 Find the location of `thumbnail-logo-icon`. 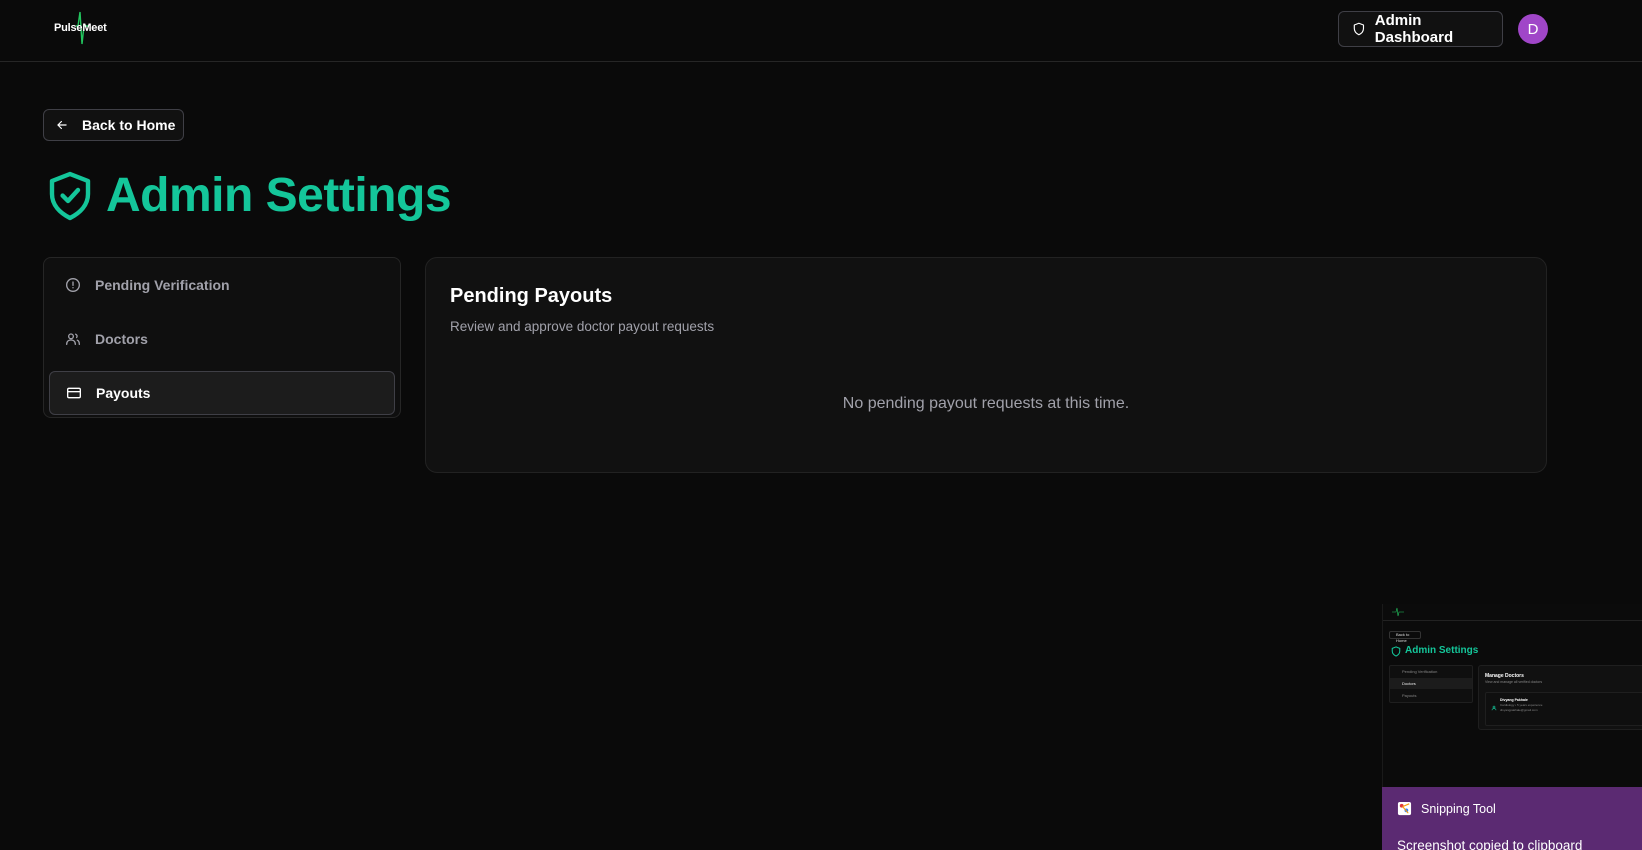

thumbnail-logo-icon is located at coordinates (1398, 612).